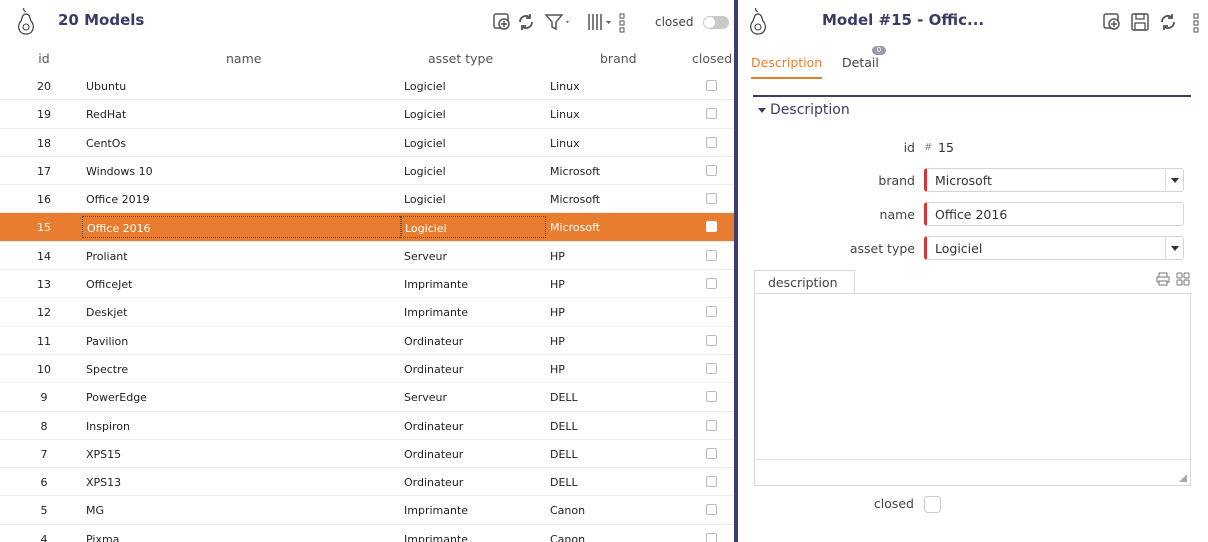 This screenshot has width=1208, height=542. What do you see at coordinates (367, 426) in the screenshot?
I see `table-row: 8 Inspiron Ordinateur DELL` at bounding box center [367, 426].